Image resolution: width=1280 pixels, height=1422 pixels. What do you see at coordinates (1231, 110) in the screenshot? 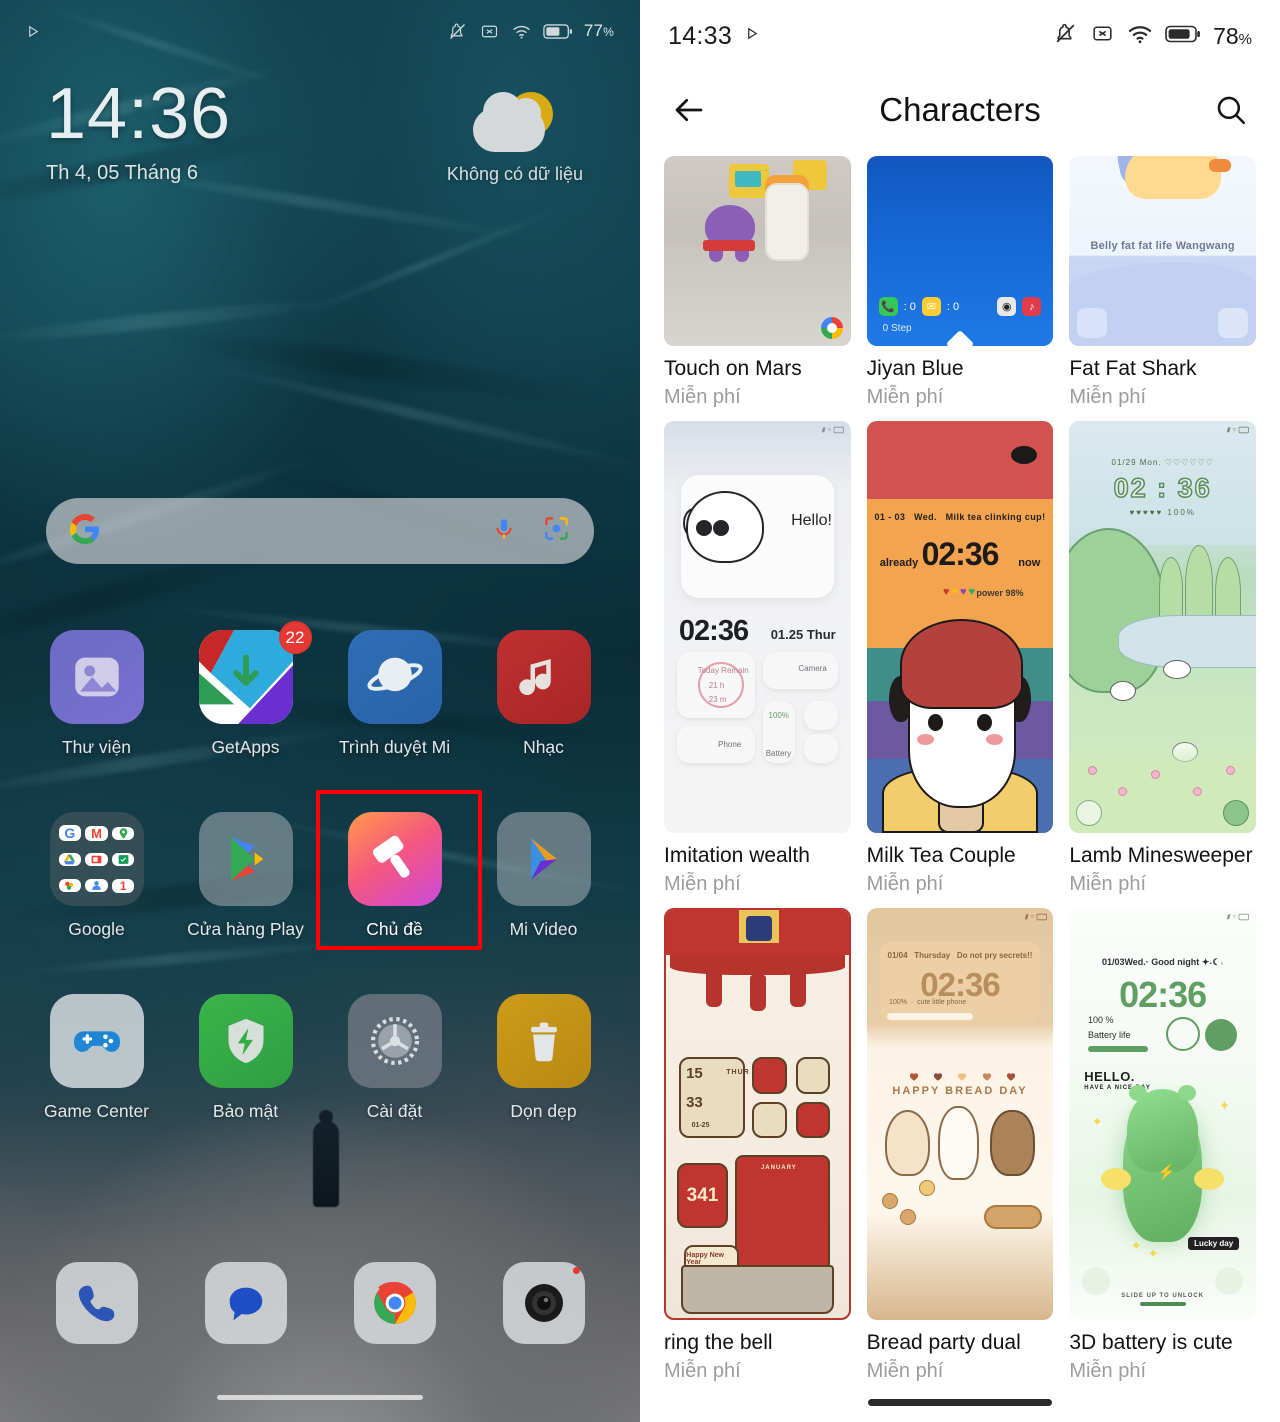
I see `search-icon` at bounding box center [1231, 110].